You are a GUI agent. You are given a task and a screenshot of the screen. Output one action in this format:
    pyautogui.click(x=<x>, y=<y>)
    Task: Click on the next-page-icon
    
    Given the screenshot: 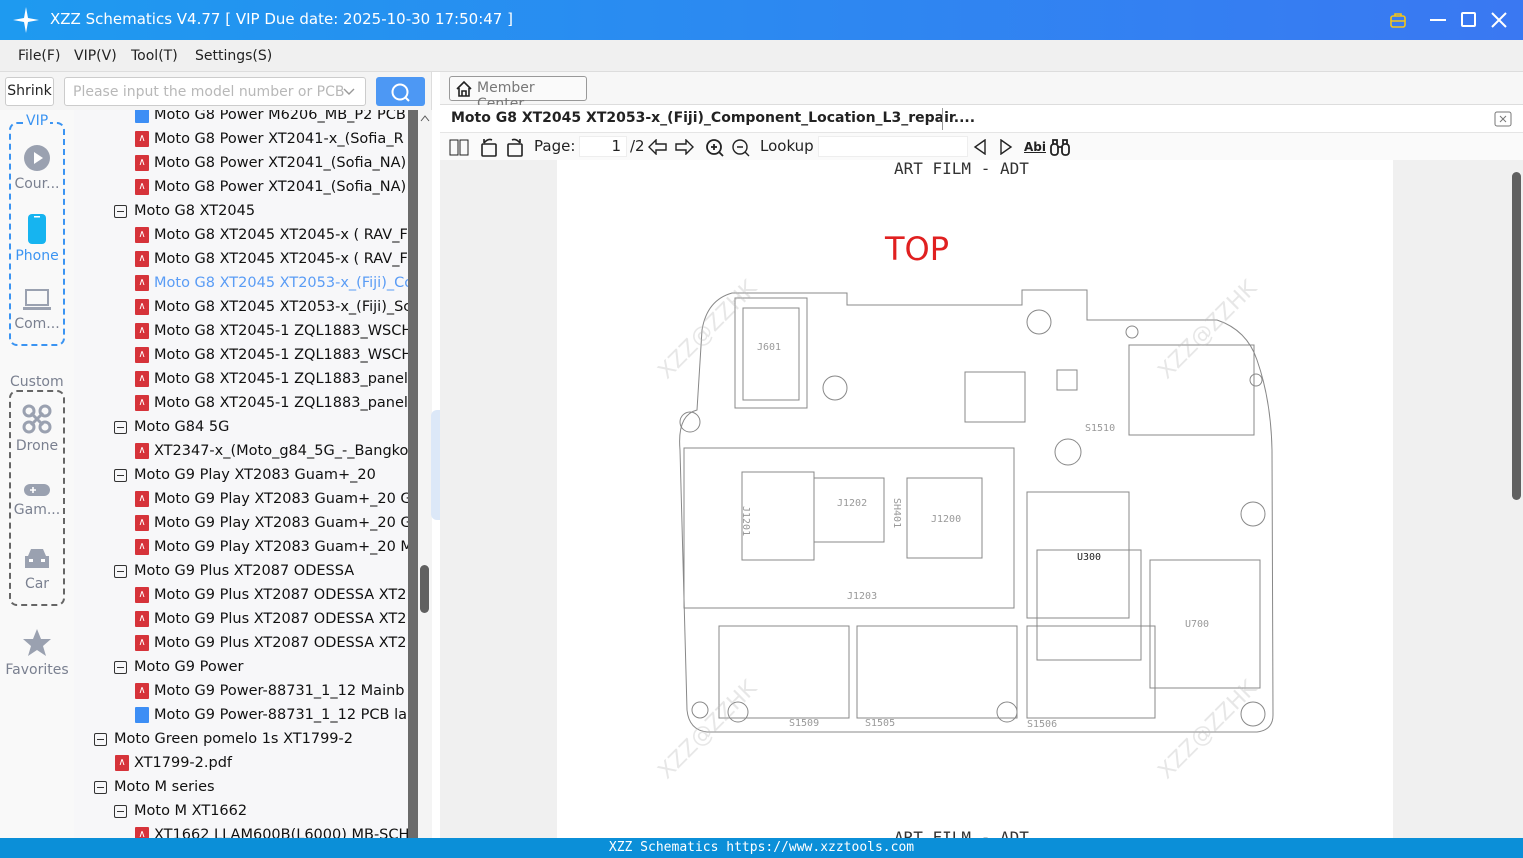 What is the action you would take?
    pyautogui.click(x=684, y=147)
    